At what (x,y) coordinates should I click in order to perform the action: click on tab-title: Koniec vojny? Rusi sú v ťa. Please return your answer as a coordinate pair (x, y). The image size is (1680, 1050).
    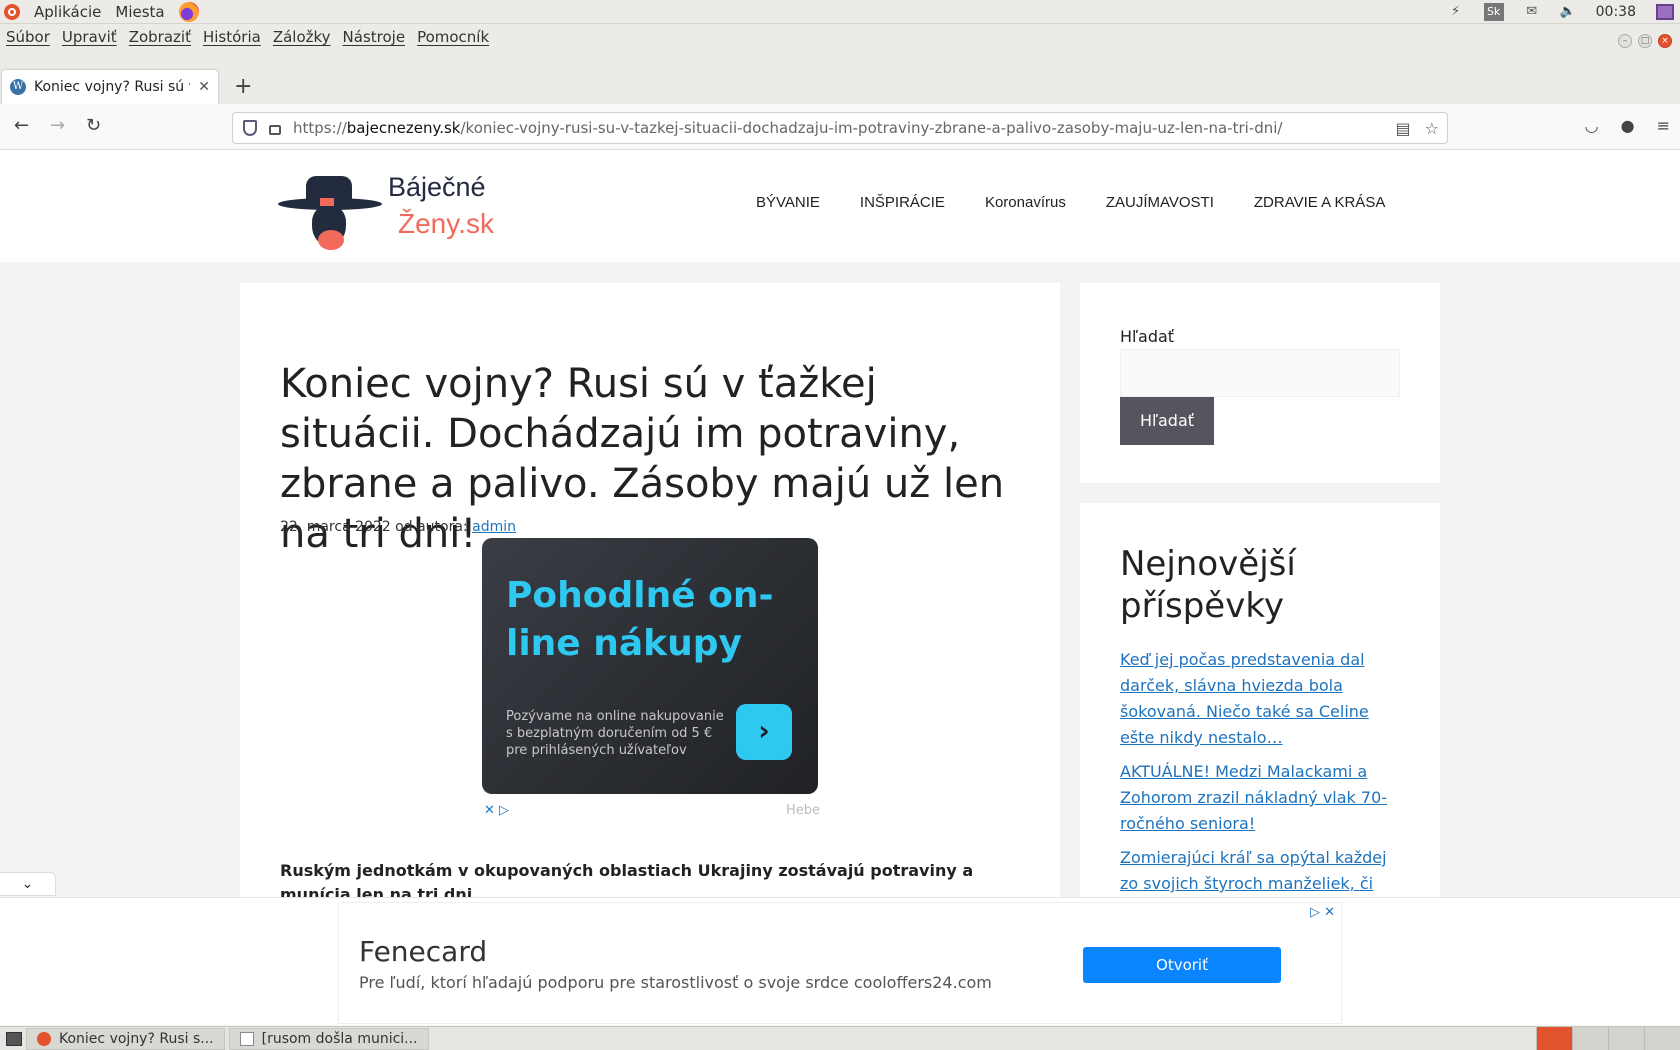
    Looking at the image, I should click on (112, 87).